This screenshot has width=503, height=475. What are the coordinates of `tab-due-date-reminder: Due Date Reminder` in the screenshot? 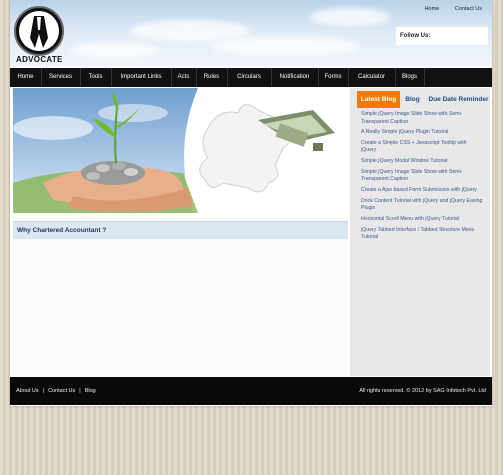 It's located at (458, 99).